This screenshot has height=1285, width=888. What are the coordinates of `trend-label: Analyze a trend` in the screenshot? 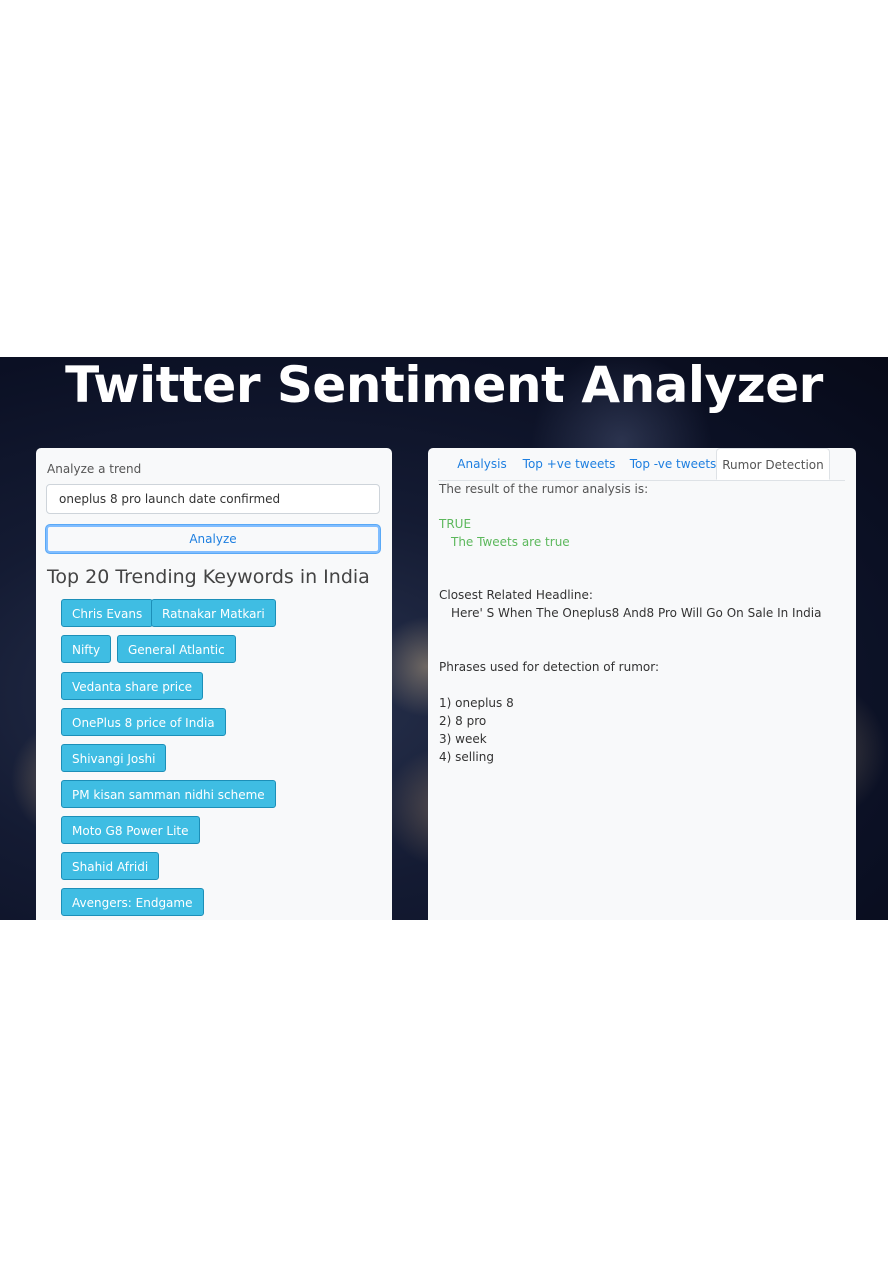 It's located at (94, 469).